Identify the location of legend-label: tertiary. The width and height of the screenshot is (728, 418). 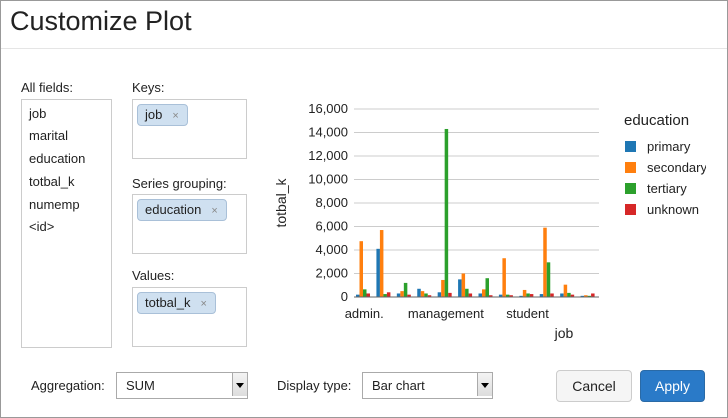
(667, 188).